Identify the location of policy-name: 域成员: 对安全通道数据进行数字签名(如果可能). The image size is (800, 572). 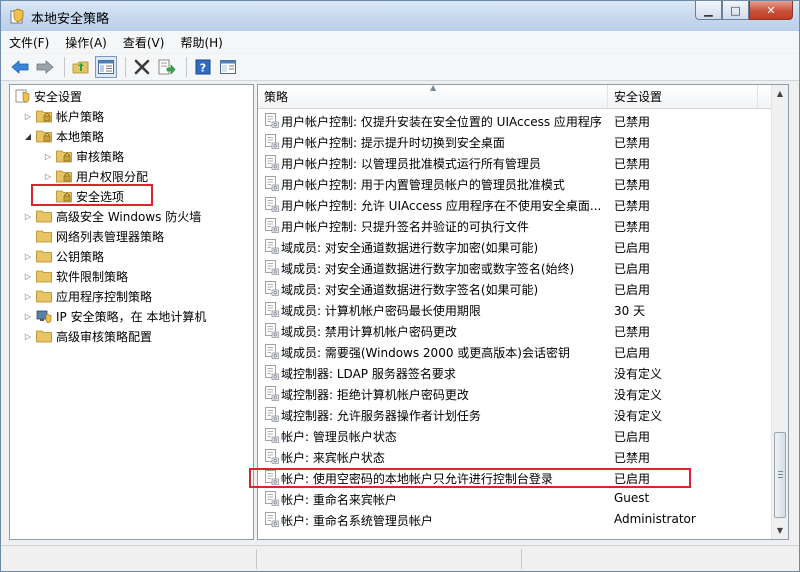
(410, 290).